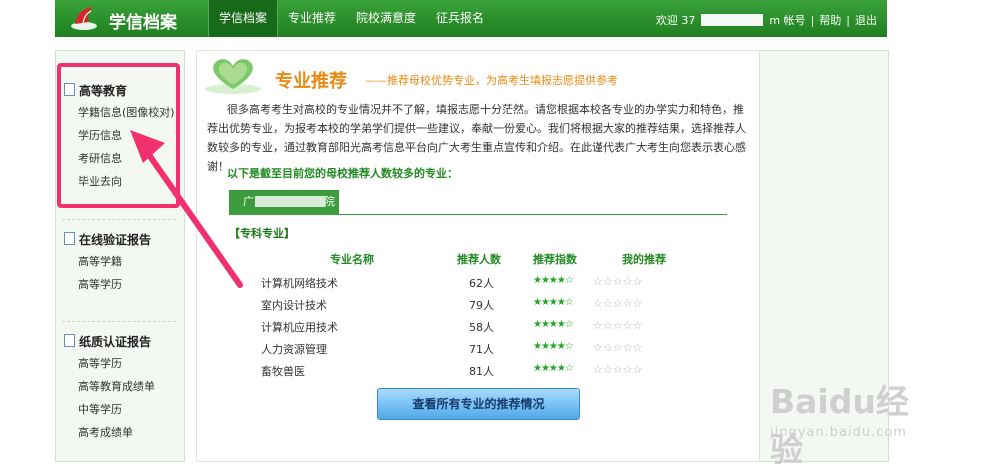 The image size is (1000, 471). I want to click on sidebar-item-online-enrollment: 高等学籍, so click(120, 261).